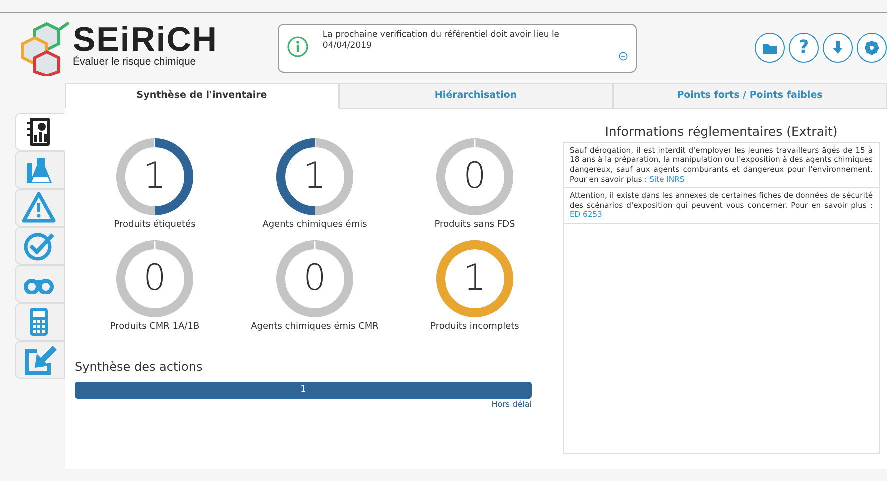 This screenshot has height=481, width=887. I want to click on gauge-label: Produits sans FDS, so click(475, 225).